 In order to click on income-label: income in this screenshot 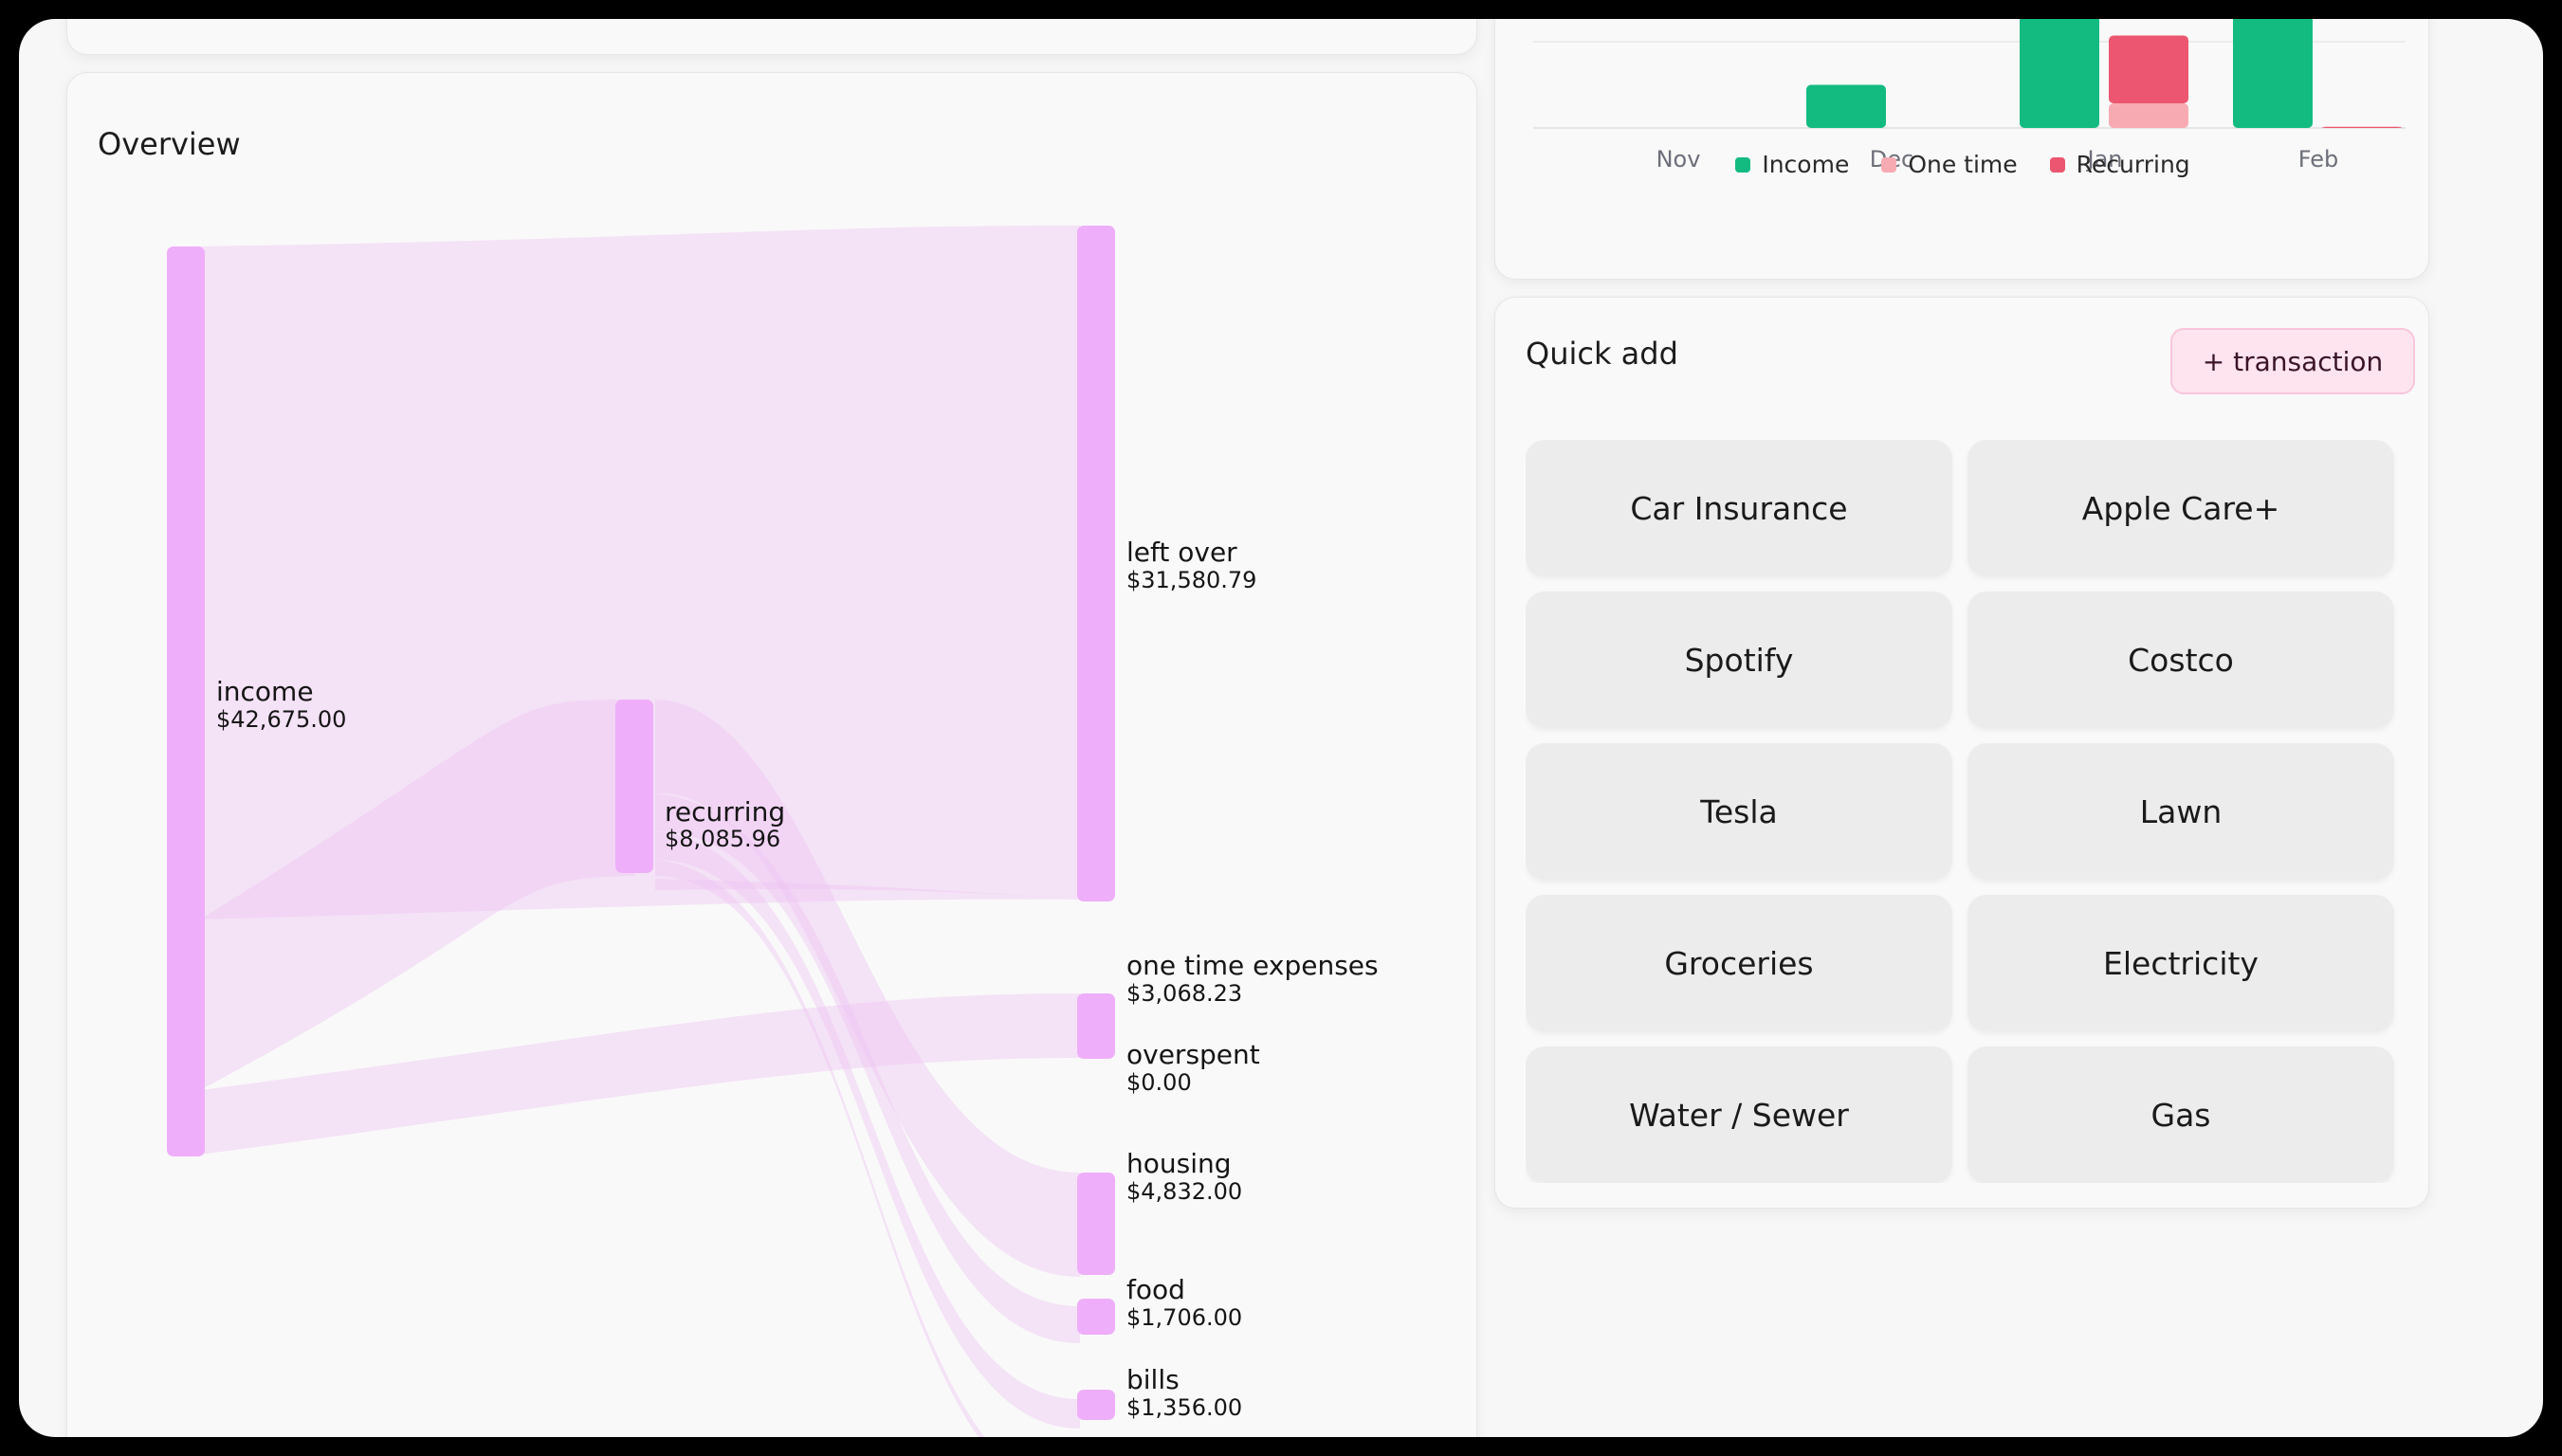, I will do `click(265, 691)`.